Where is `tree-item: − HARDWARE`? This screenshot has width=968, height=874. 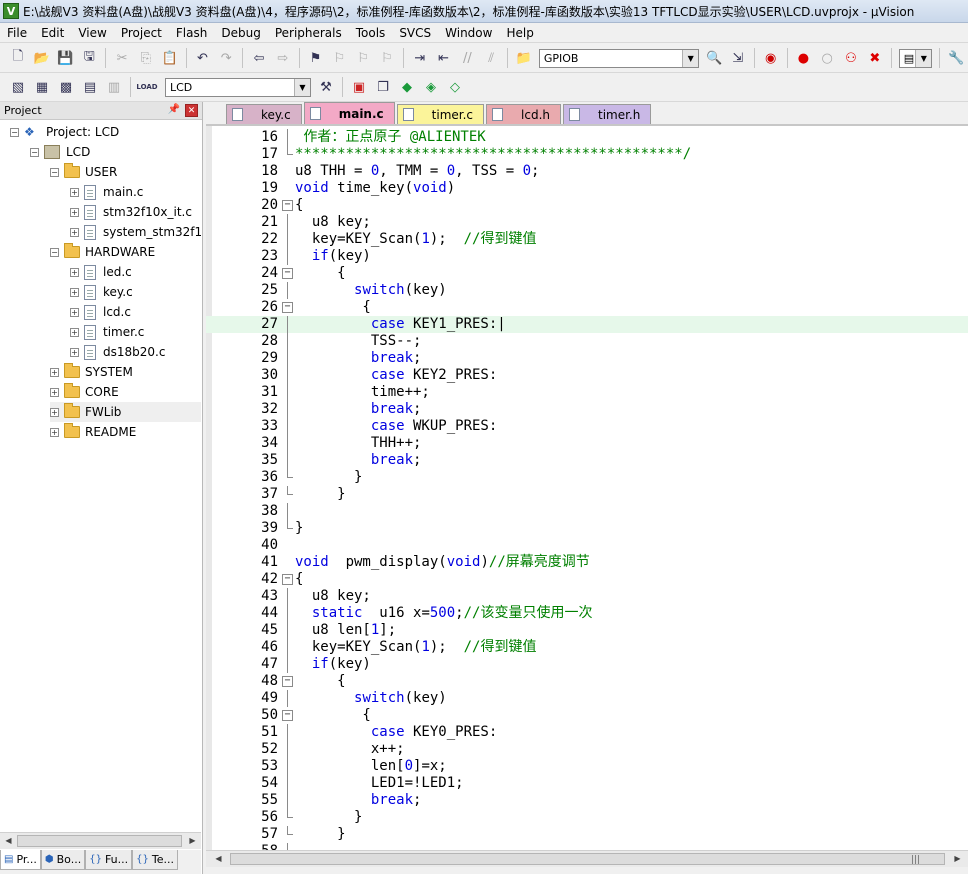 tree-item: − HARDWARE is located at coordinates (125, 252).